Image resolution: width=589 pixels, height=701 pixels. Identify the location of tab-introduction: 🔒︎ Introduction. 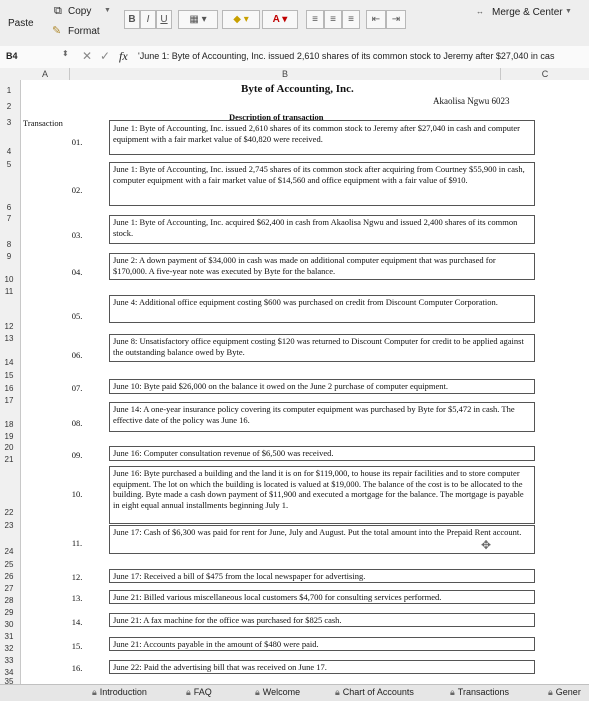
(119, 692).